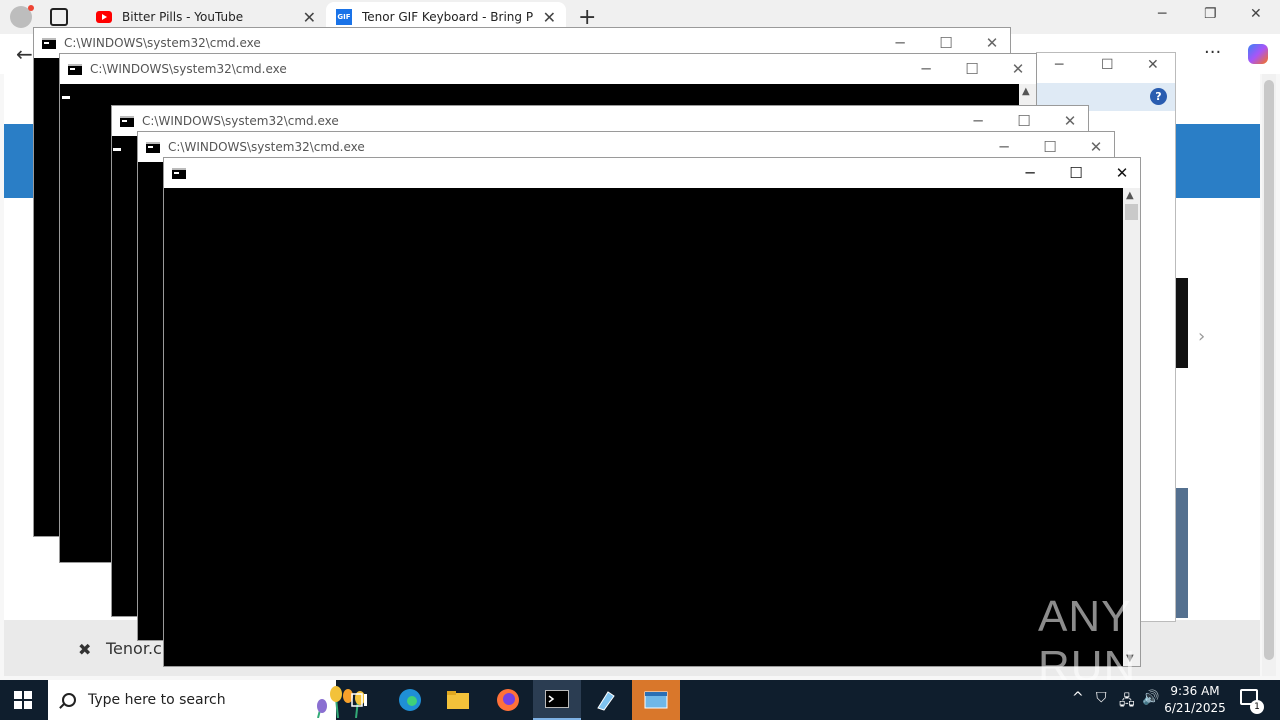  What do you see at coordinates (84, 649) in the screenshot?
I see `close-icon: ✖` at bounding box center [84, 649].